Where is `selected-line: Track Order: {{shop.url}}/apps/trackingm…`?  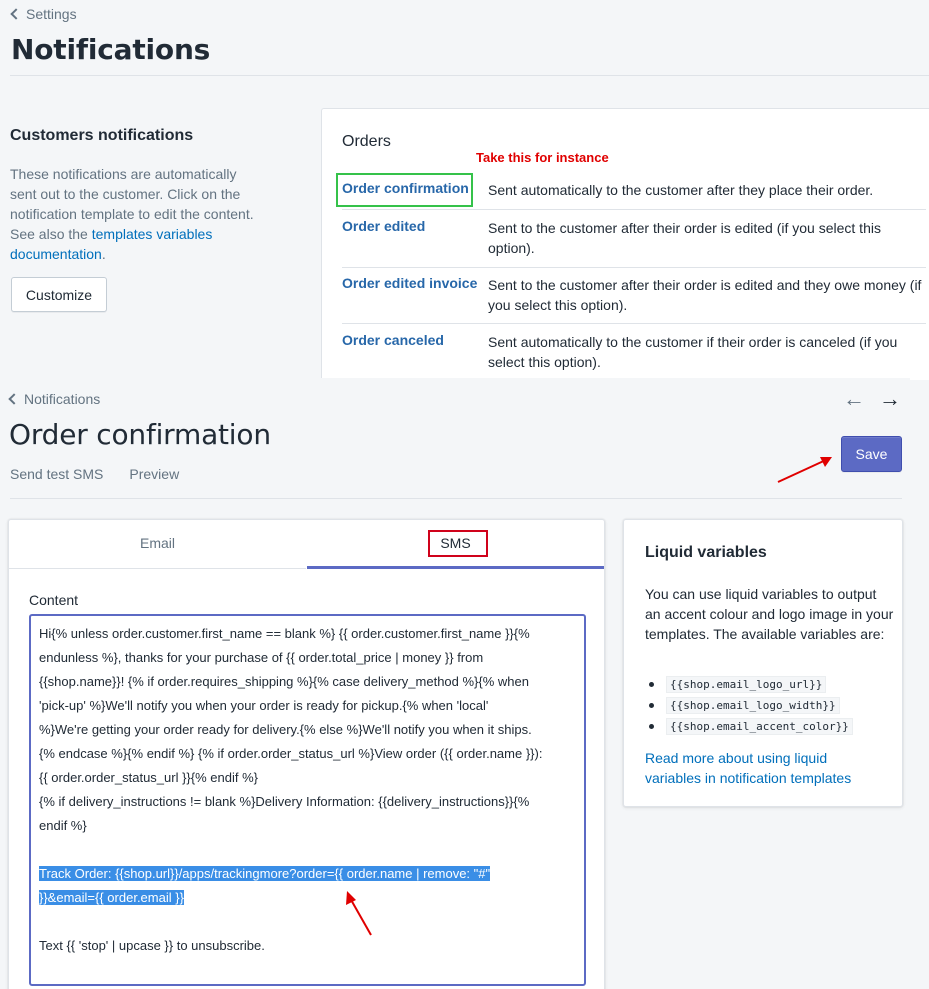
selected-line: Track Order: {{shop.url}}/apps/trackingm… is located at coordinates (307, 874).